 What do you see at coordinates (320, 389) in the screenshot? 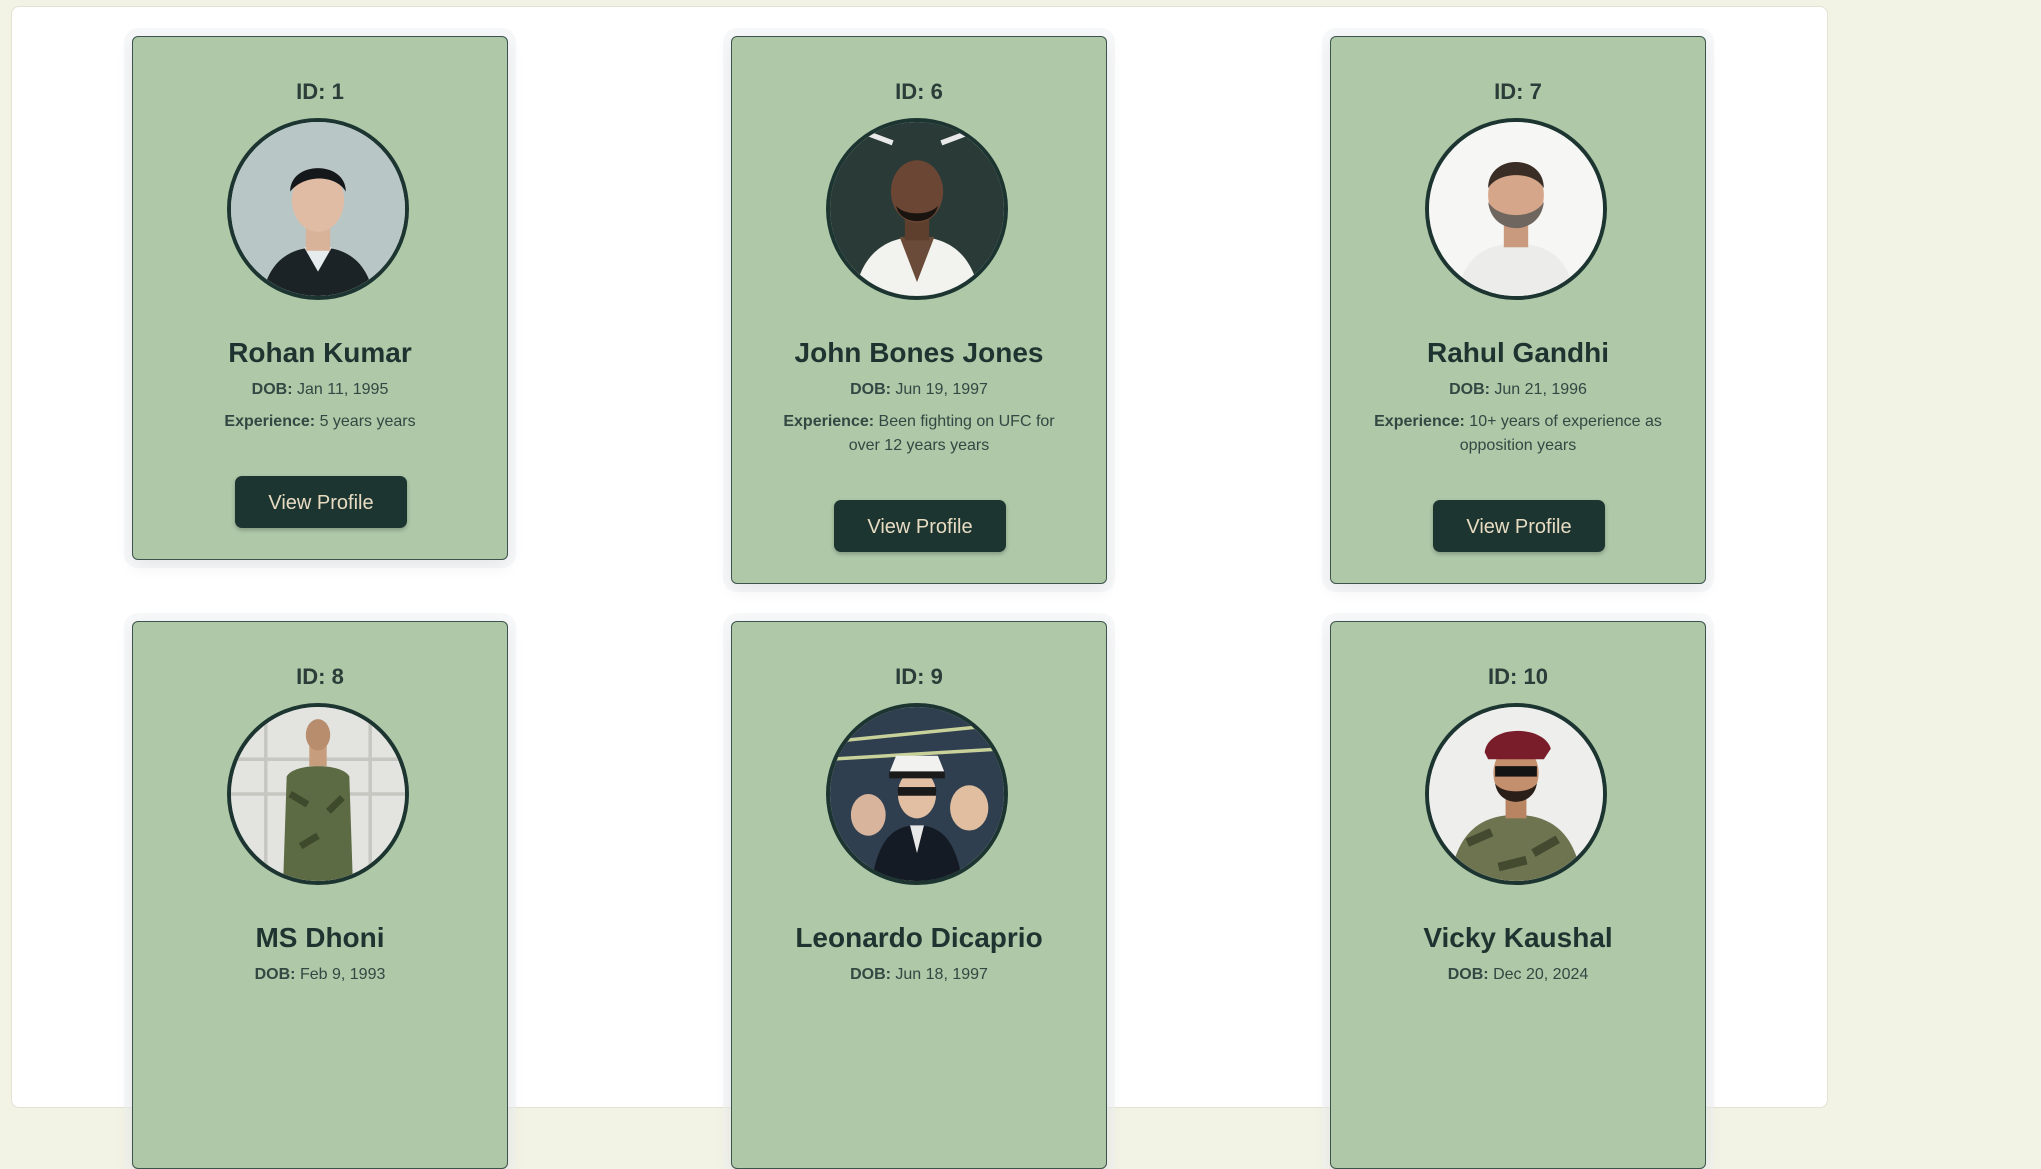
I see `profile-dob: DOB: Jan 11, 1995` at bounding box center [320, 389].